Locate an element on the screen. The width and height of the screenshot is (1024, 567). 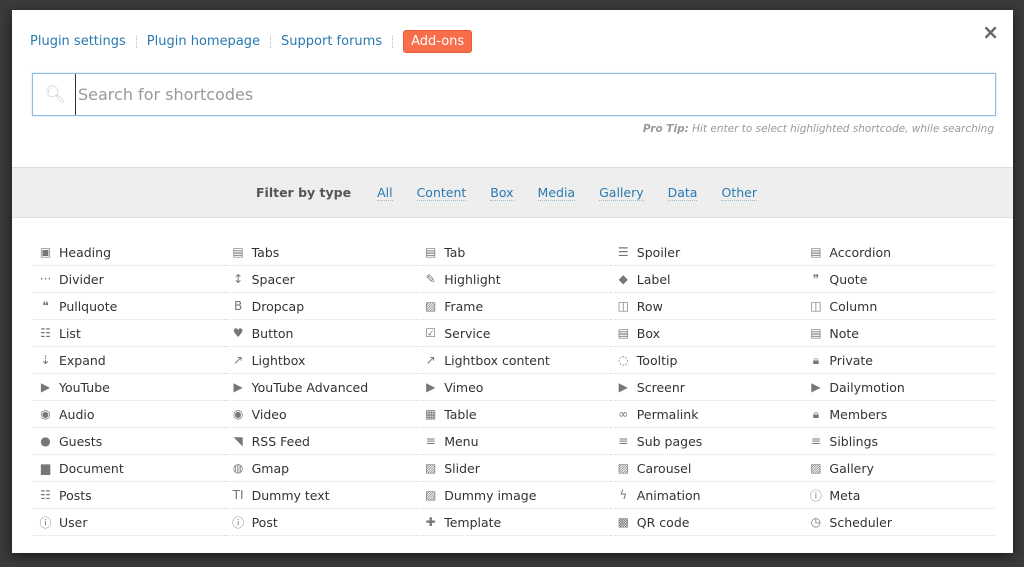
shortcode-label: Table is located at coordinates (460, 414).